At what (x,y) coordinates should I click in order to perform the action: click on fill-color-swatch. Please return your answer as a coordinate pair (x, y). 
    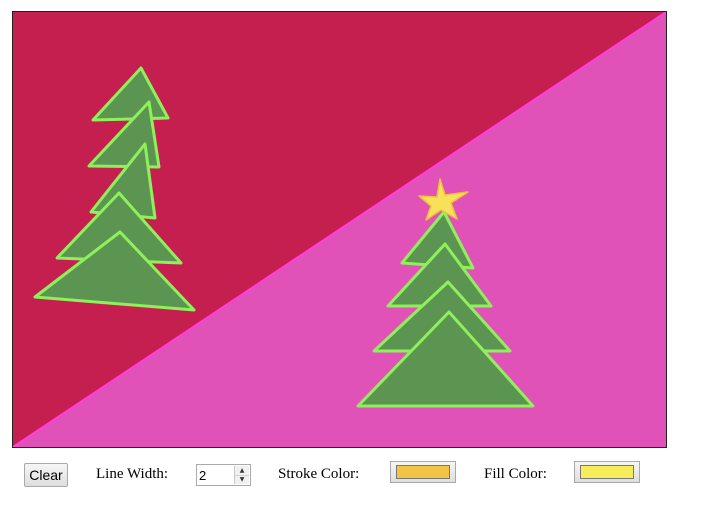
    Looking at the image, I should click on (607, 472).